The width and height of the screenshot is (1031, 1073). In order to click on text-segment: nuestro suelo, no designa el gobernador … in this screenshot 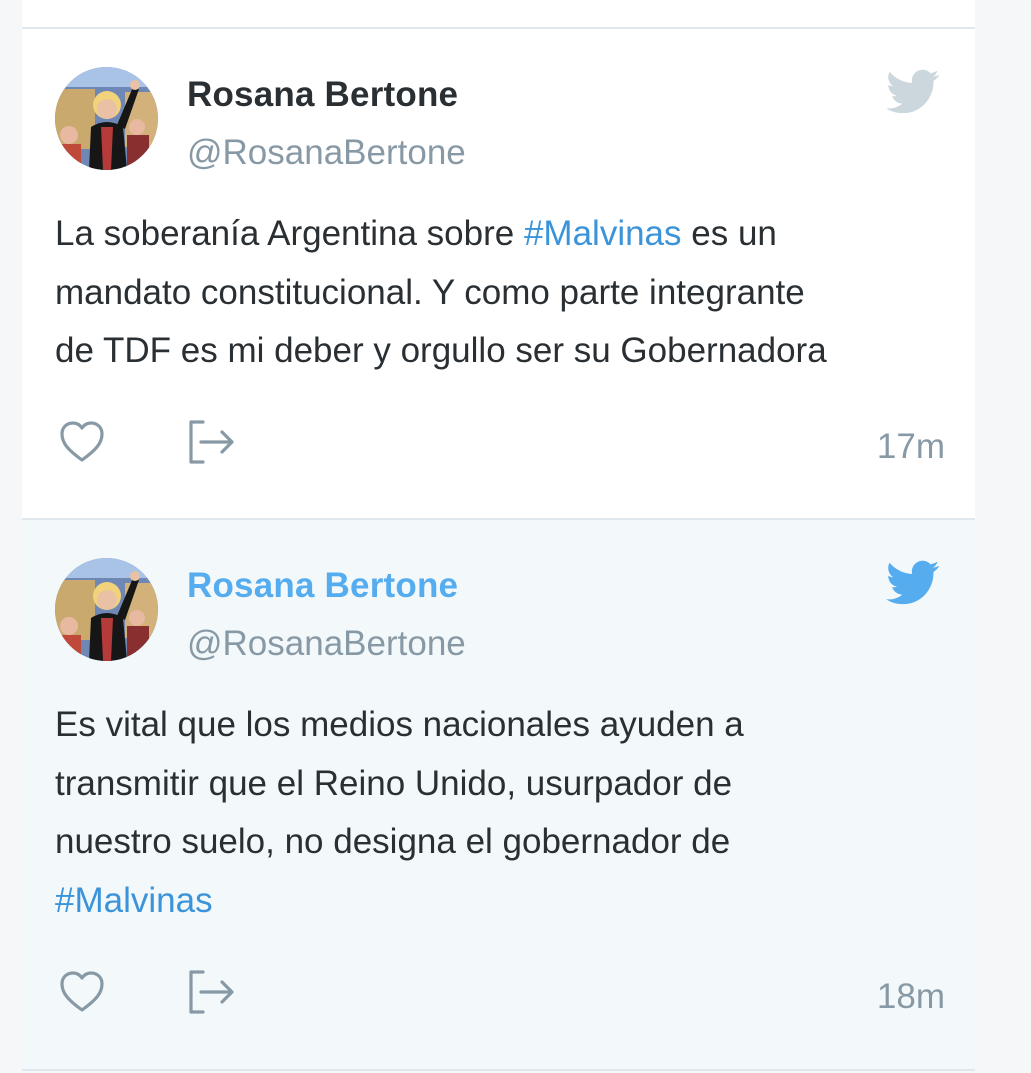, I will do `click(393, 841)`.